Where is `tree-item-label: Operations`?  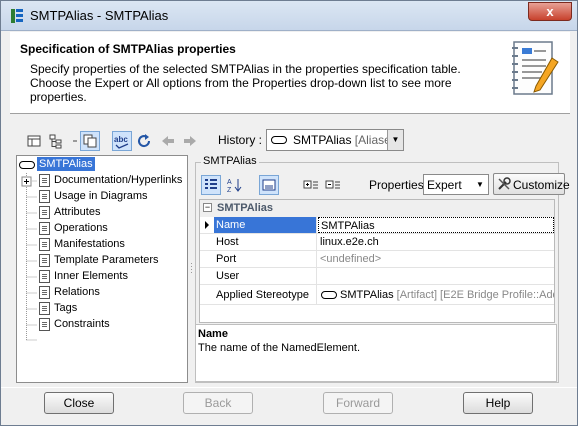
tree-item-label: Operations is located at coordinates (81, 228).